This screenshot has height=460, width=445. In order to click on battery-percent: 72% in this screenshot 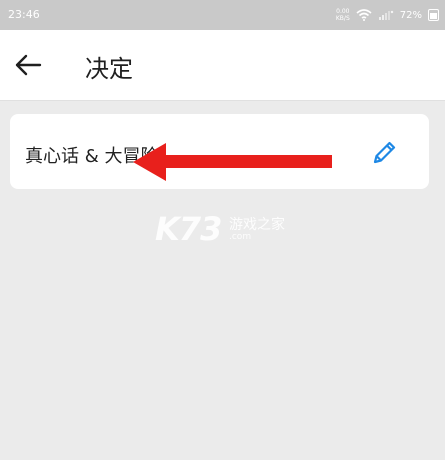, I will do `click(410, 15)`.